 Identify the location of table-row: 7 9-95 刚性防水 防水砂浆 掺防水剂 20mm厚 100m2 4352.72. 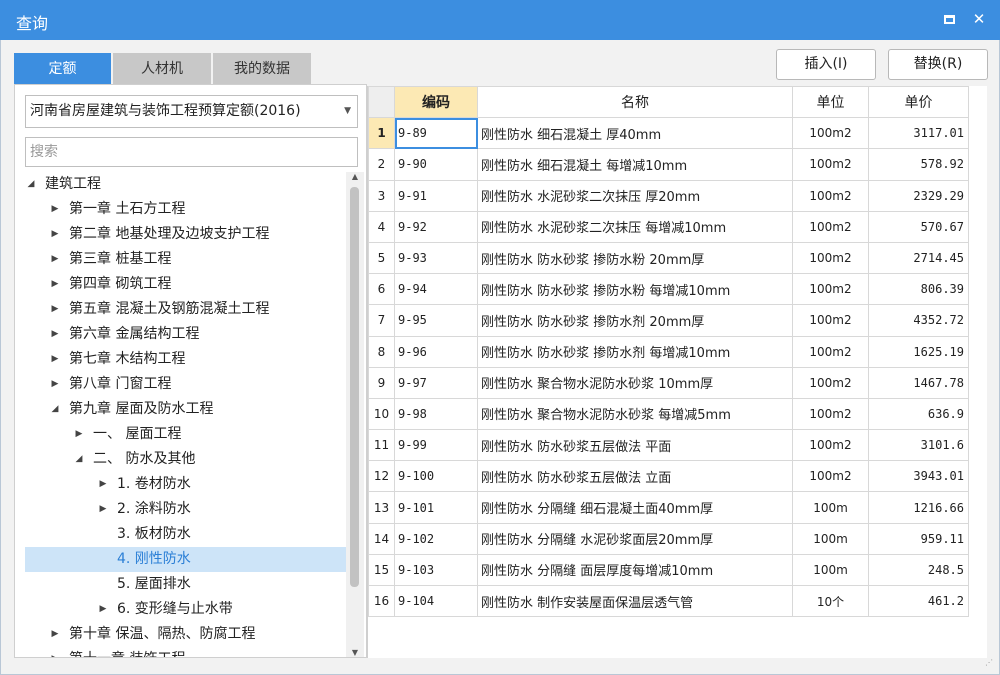
(668, 320).